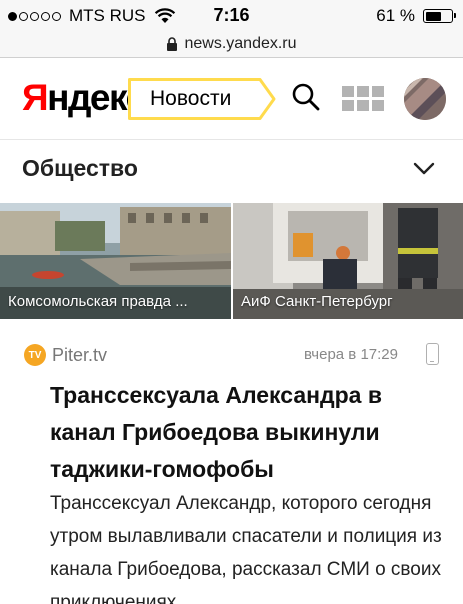 This screenshot has width=463, height=604. Describe the element at coordinates (231, 172) in the screenshot. I see `section-selector: Общество` at that location.